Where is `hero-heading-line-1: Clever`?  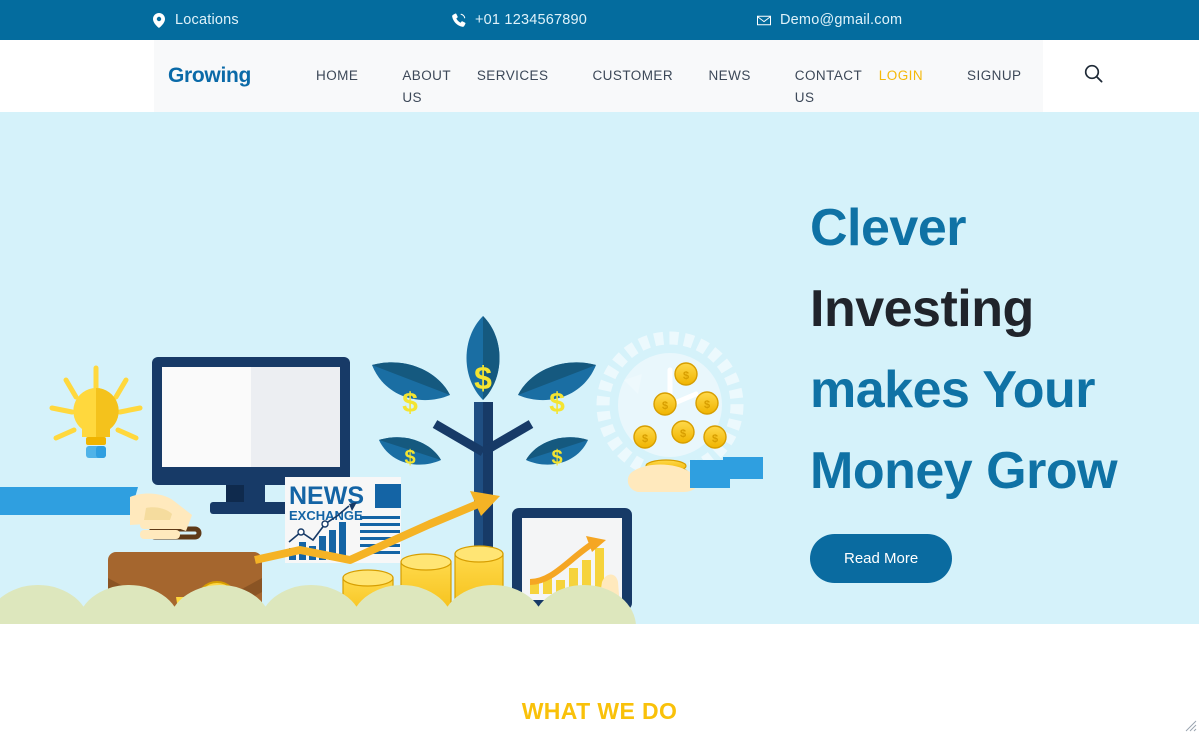
hero-heading-line-1: Clever is located at coordinates (888, 228).